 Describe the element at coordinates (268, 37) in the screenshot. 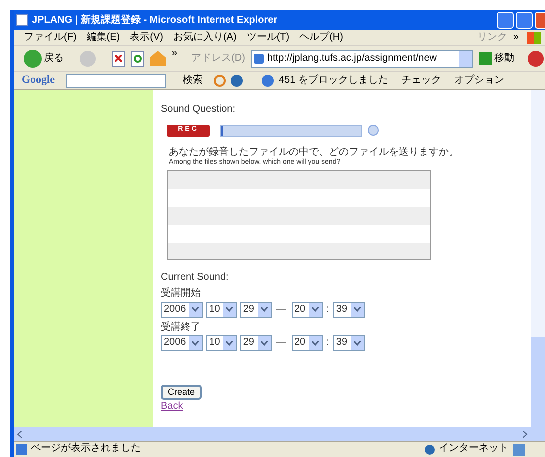

I see `menu-item: ツール(T)` at that location.